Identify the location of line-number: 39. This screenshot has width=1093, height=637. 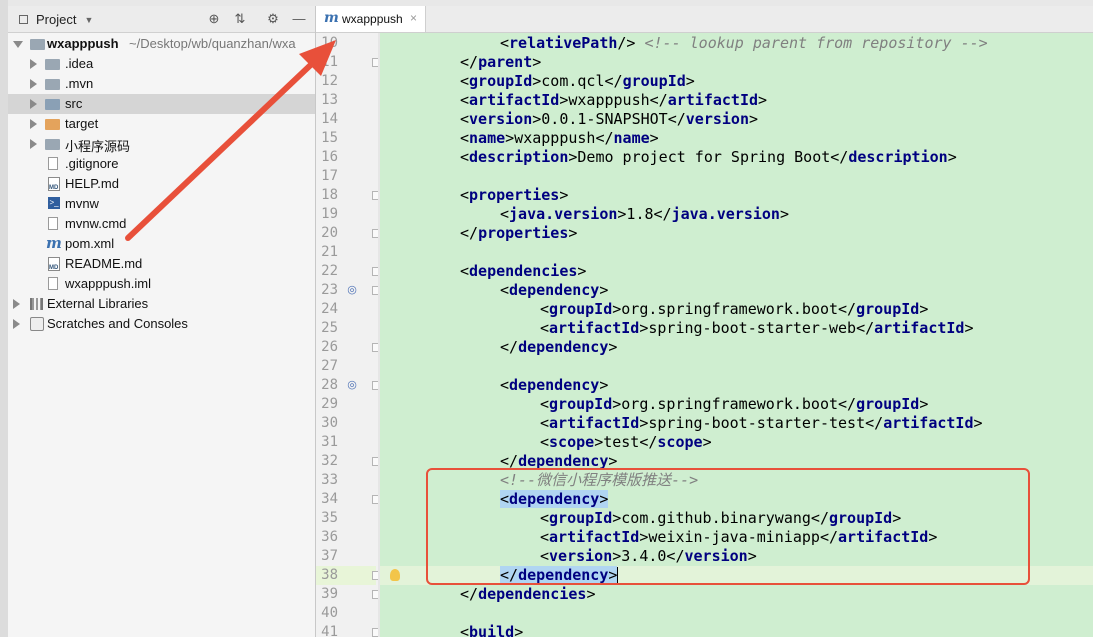
(327, 594).